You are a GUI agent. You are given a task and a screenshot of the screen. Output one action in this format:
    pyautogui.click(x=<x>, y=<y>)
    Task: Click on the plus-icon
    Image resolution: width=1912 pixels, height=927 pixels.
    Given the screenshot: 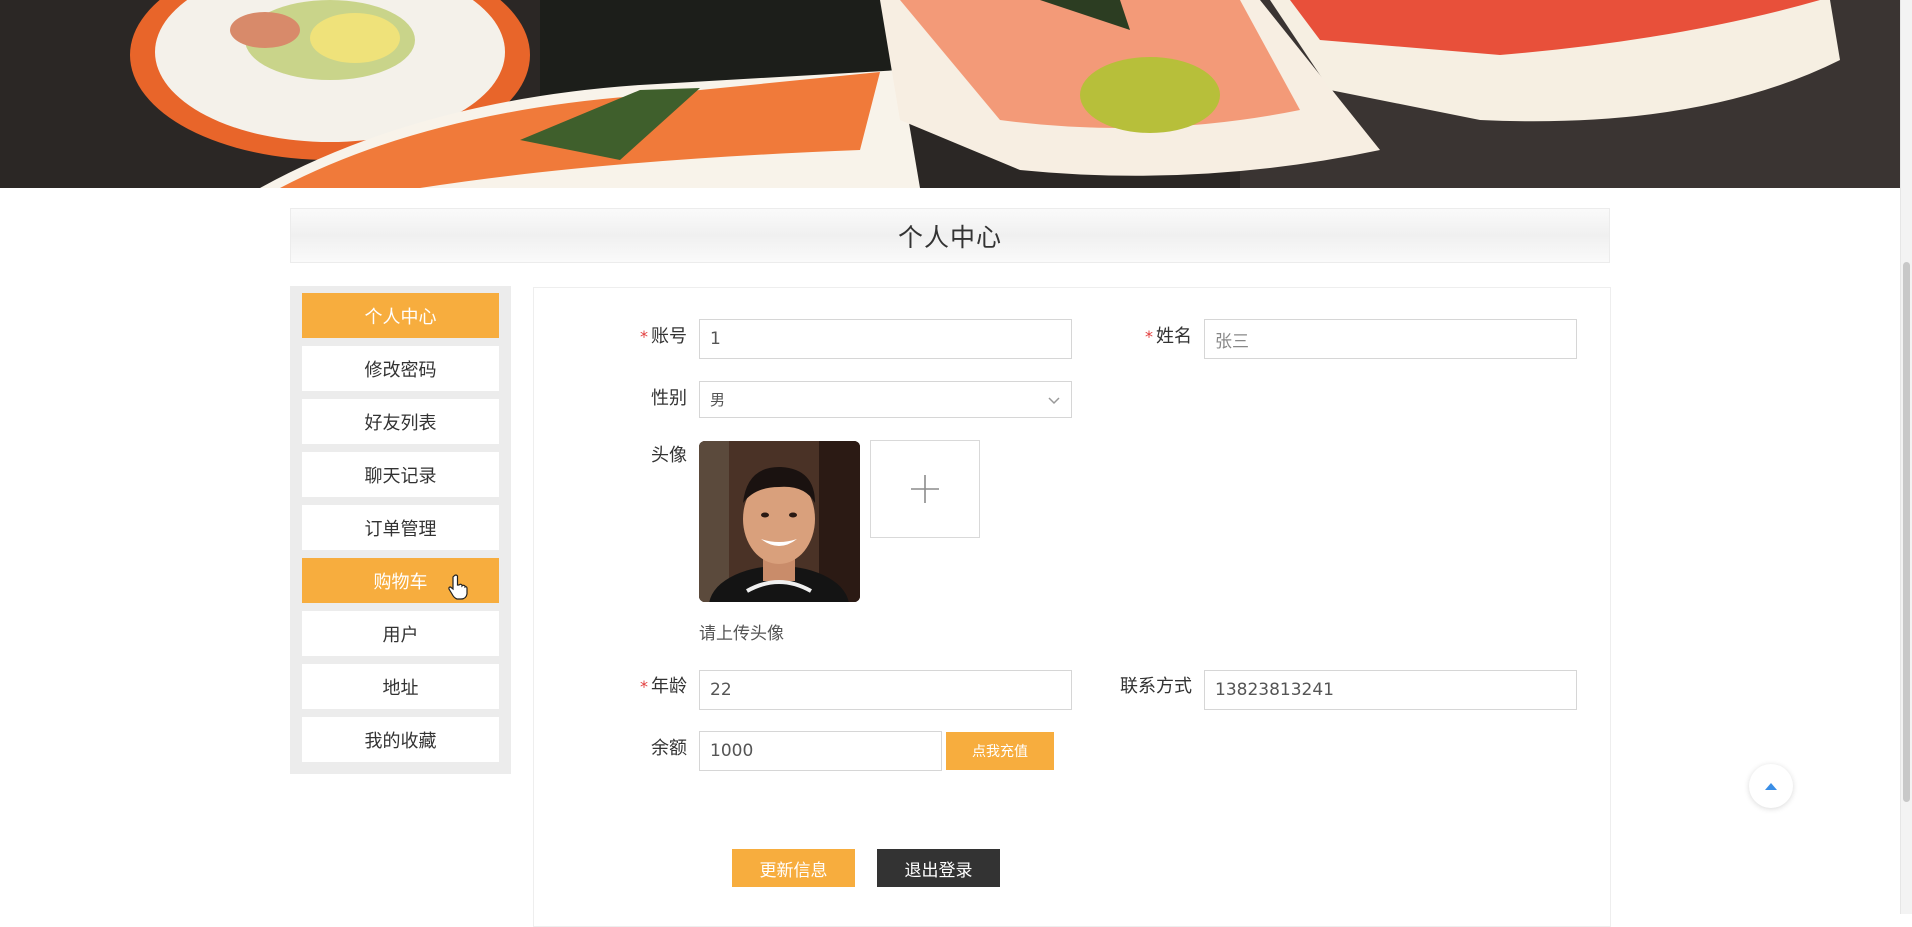 What is the action you would take?
    pyautogui.click(x=925, y=489)
    